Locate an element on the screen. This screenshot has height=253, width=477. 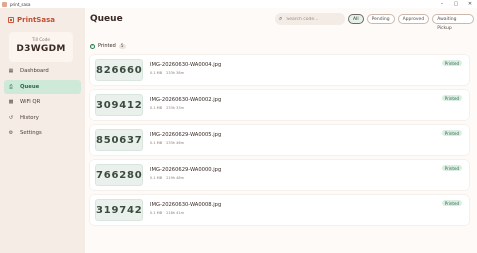
file-age: 233h 38m is located at coordinates (175, 73).